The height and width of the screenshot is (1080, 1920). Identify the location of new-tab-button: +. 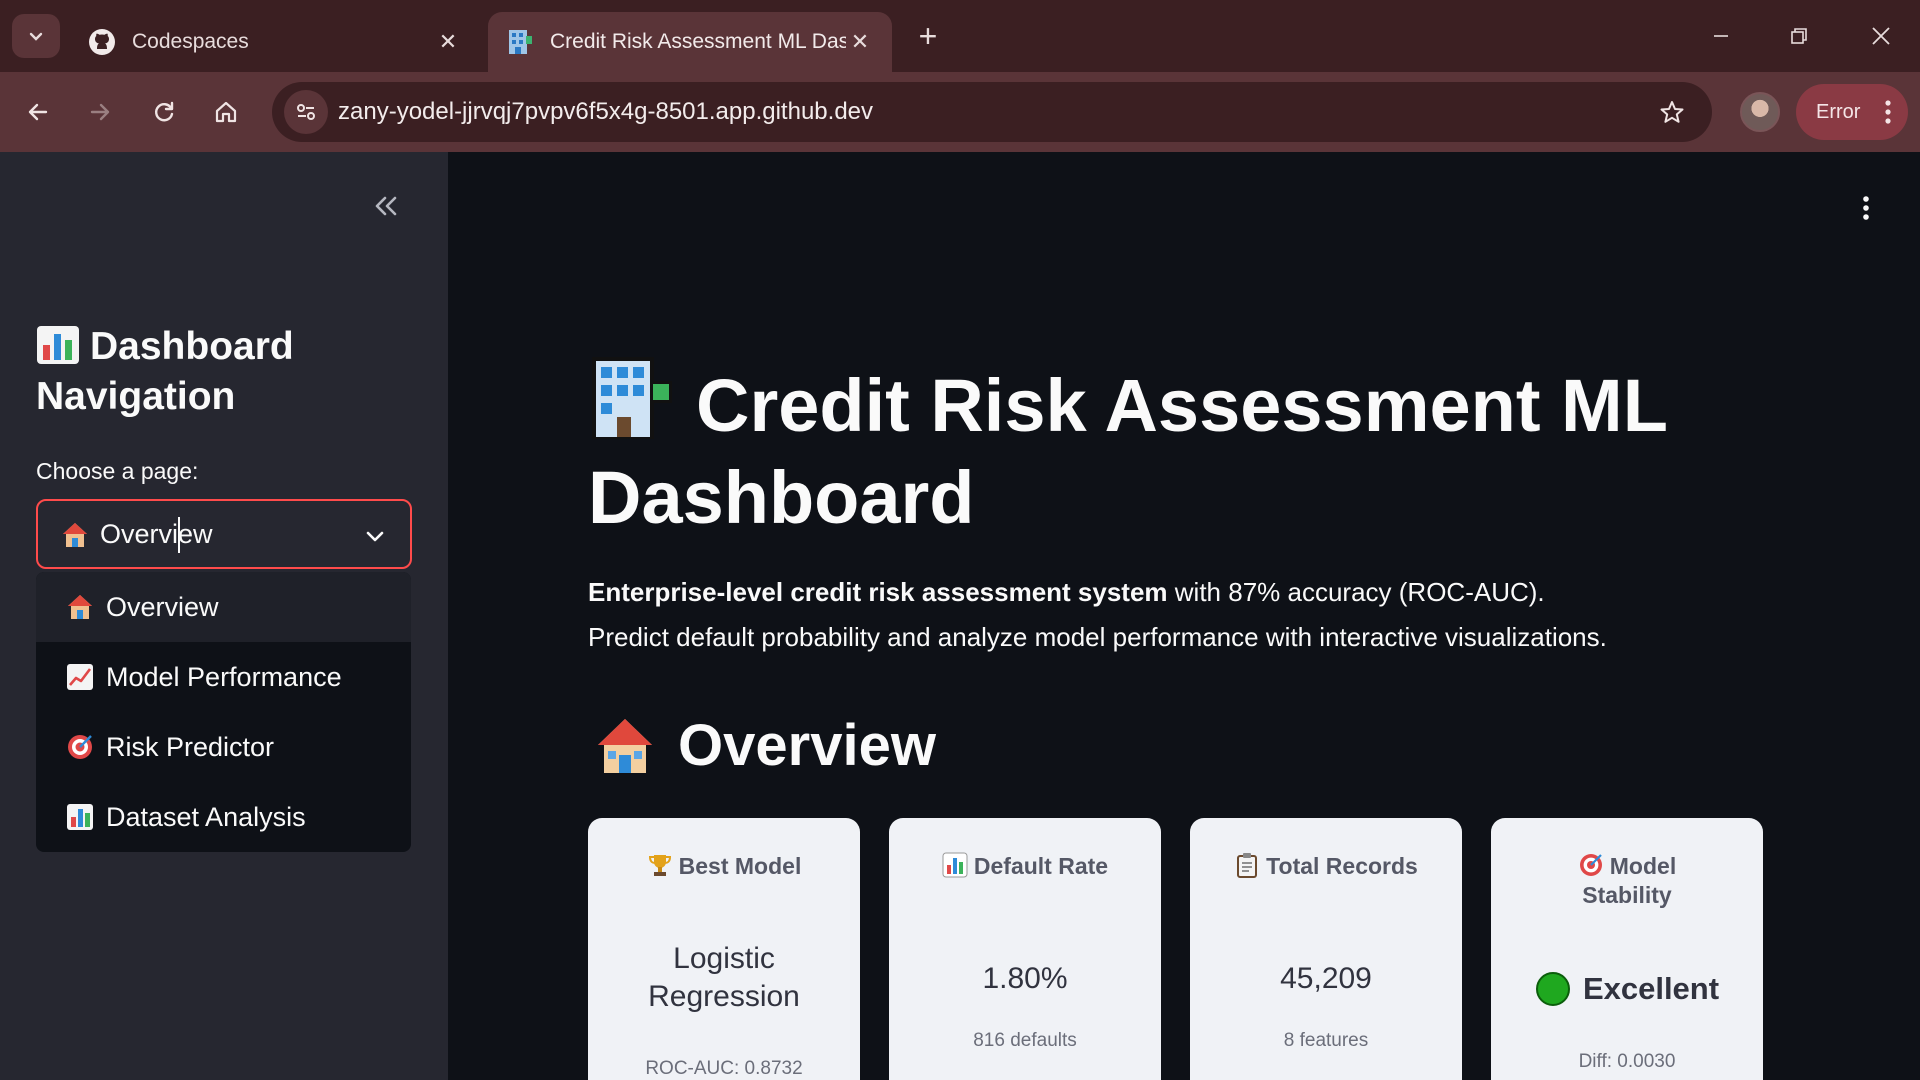
(928, 38).